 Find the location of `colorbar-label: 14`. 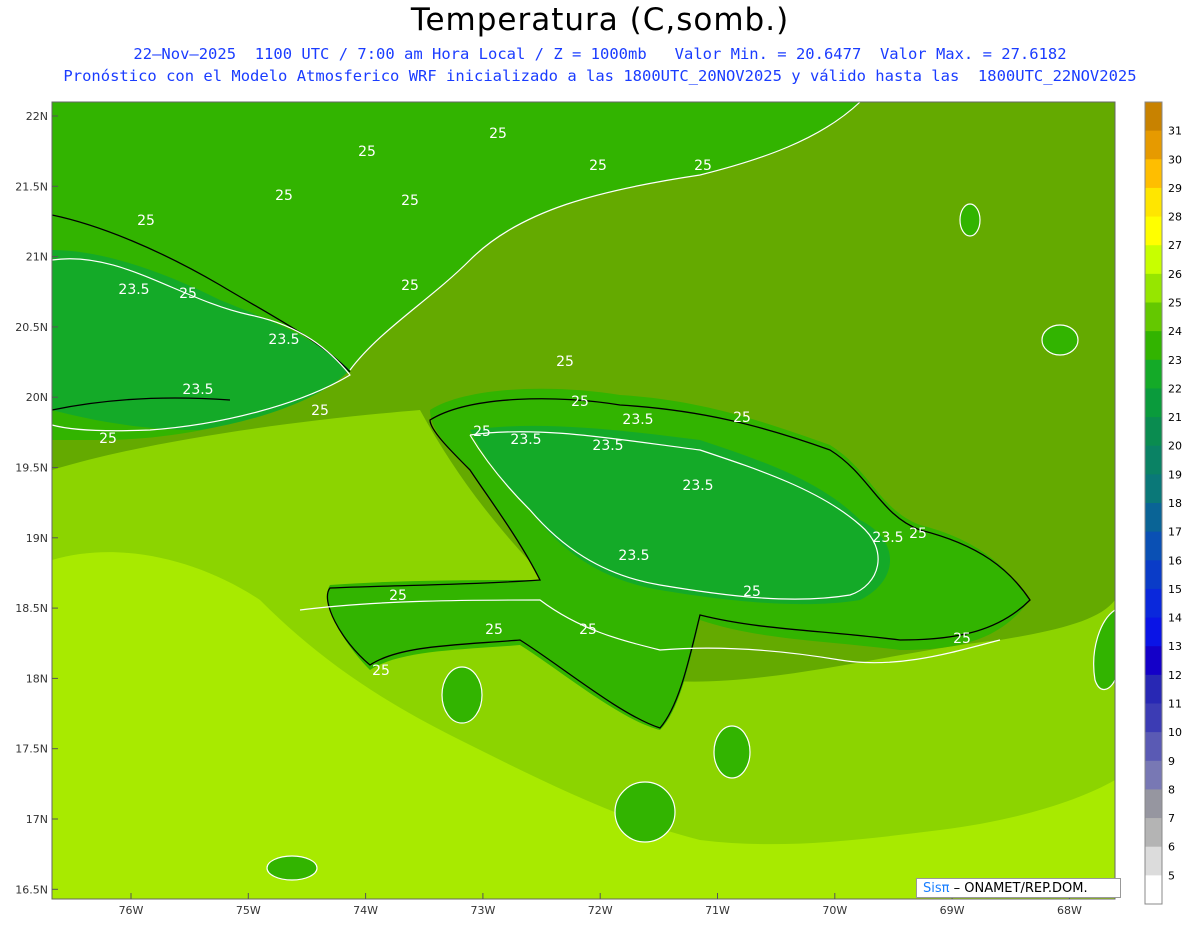

colorbar-label: 14 is located at coordinates (1175, 618).